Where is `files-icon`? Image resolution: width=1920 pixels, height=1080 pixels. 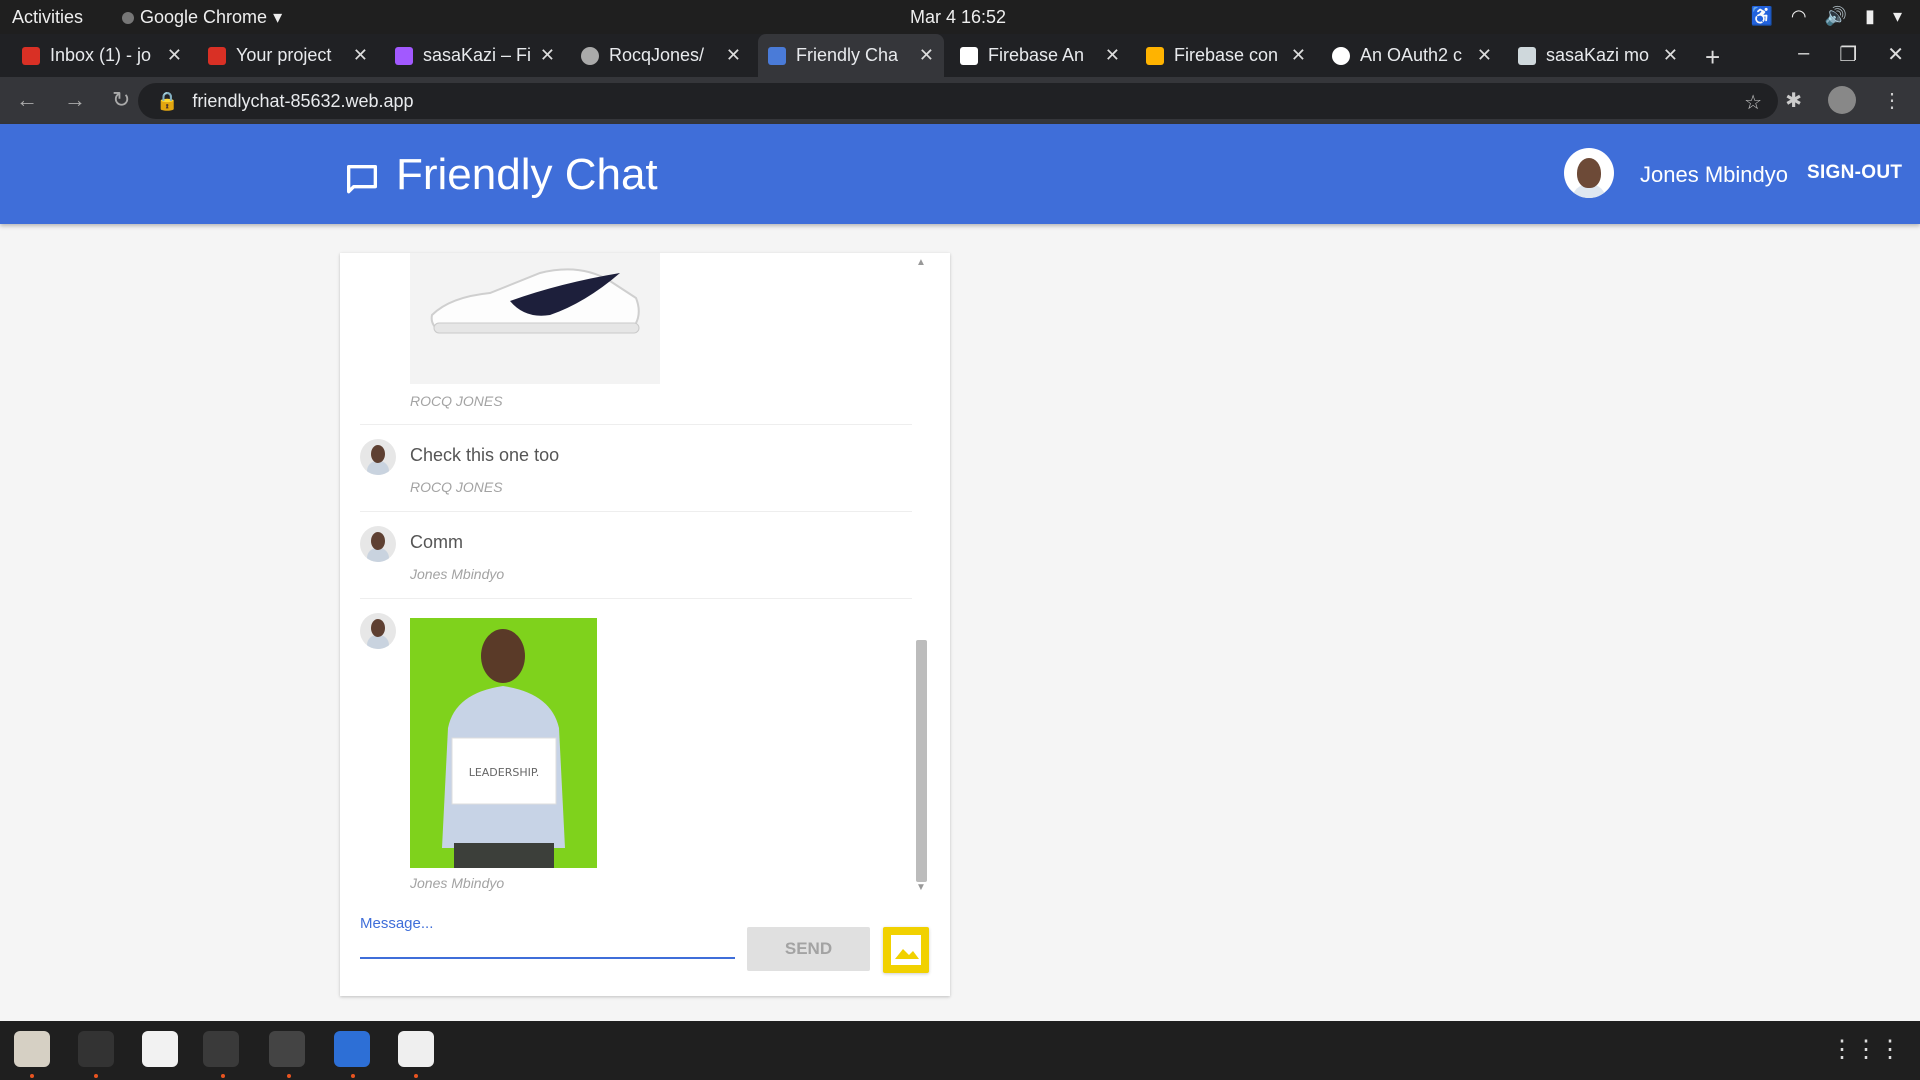 files-icon is located at coordinates (32, 1049).